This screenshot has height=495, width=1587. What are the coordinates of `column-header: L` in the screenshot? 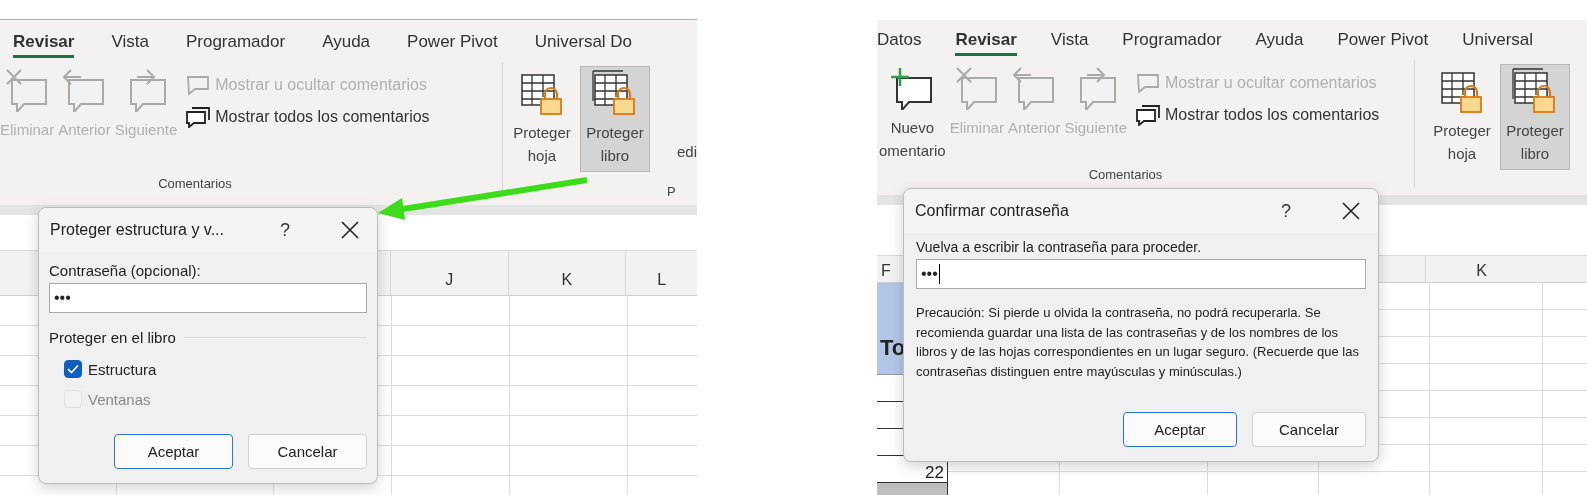 It's located at (661, 273).